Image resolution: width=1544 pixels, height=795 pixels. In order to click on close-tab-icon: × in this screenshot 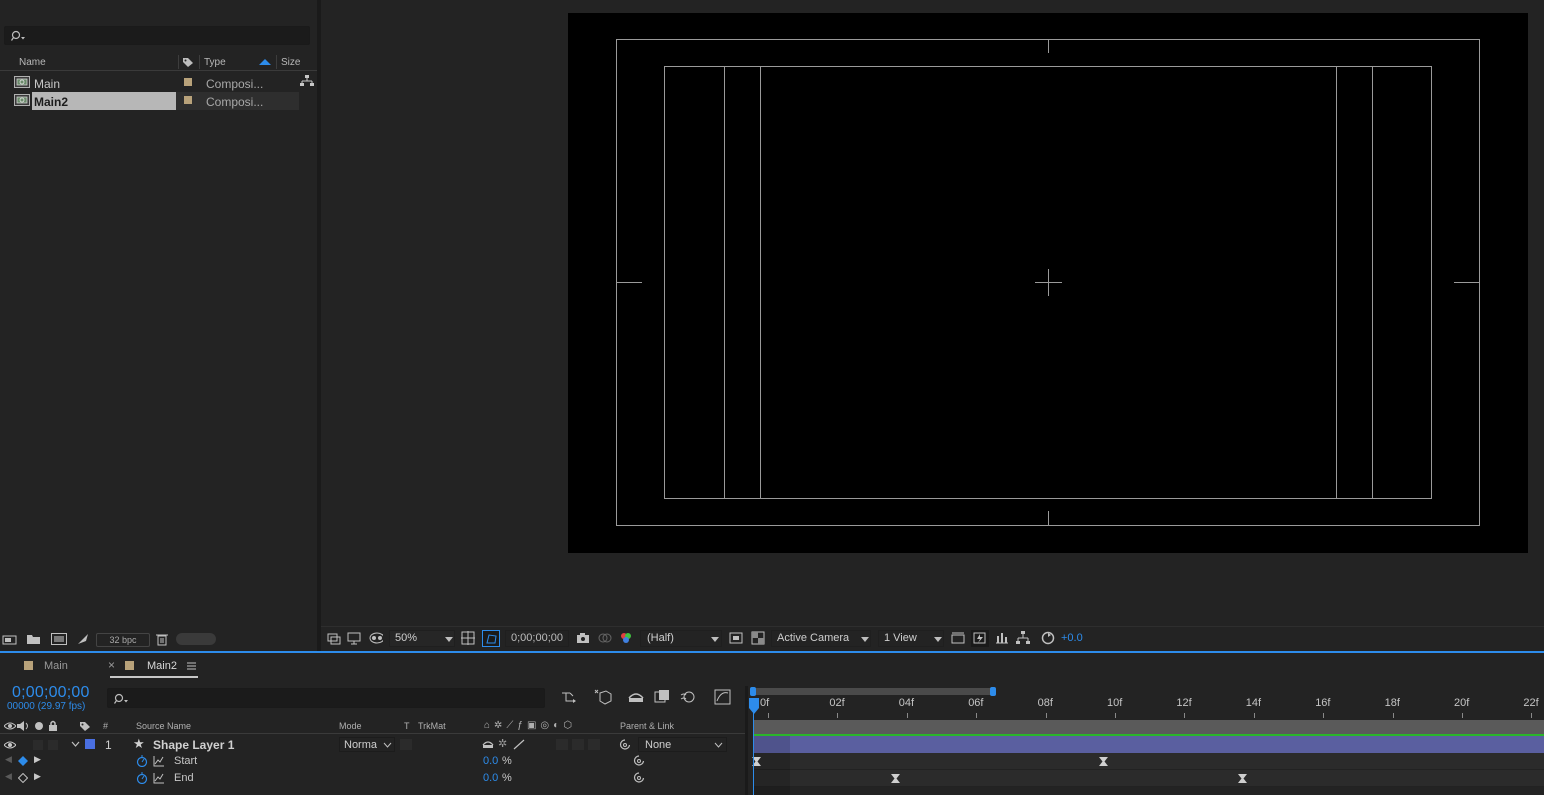, I will do `click(111, 665)`.